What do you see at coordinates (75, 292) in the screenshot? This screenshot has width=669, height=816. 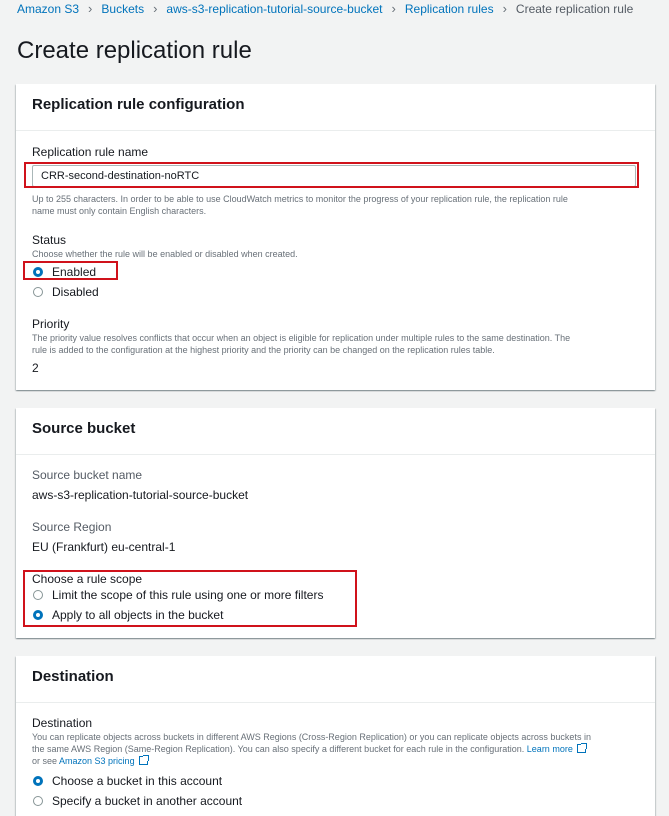 I see `radio-label: Disabled` at bounding box center [75, 292].